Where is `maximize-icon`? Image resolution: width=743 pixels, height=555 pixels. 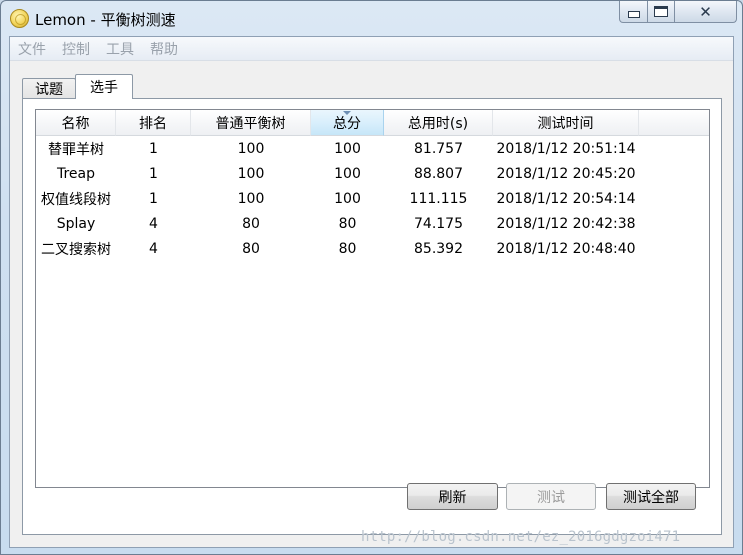 maximize-icon is located at coordinates (661, 11).